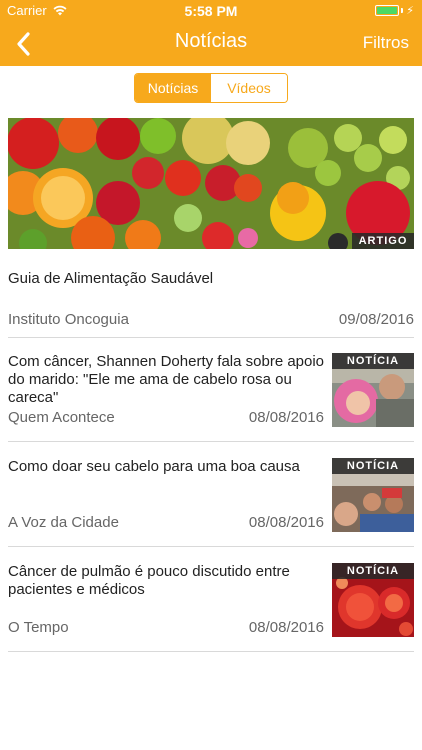 Image resolution: width=422 pixels, height=750 pixels. What do you see at coordinates (173, 88) in the screenshot?
I see `tab-noticias: Notícias` at bounding box center [173, 88].